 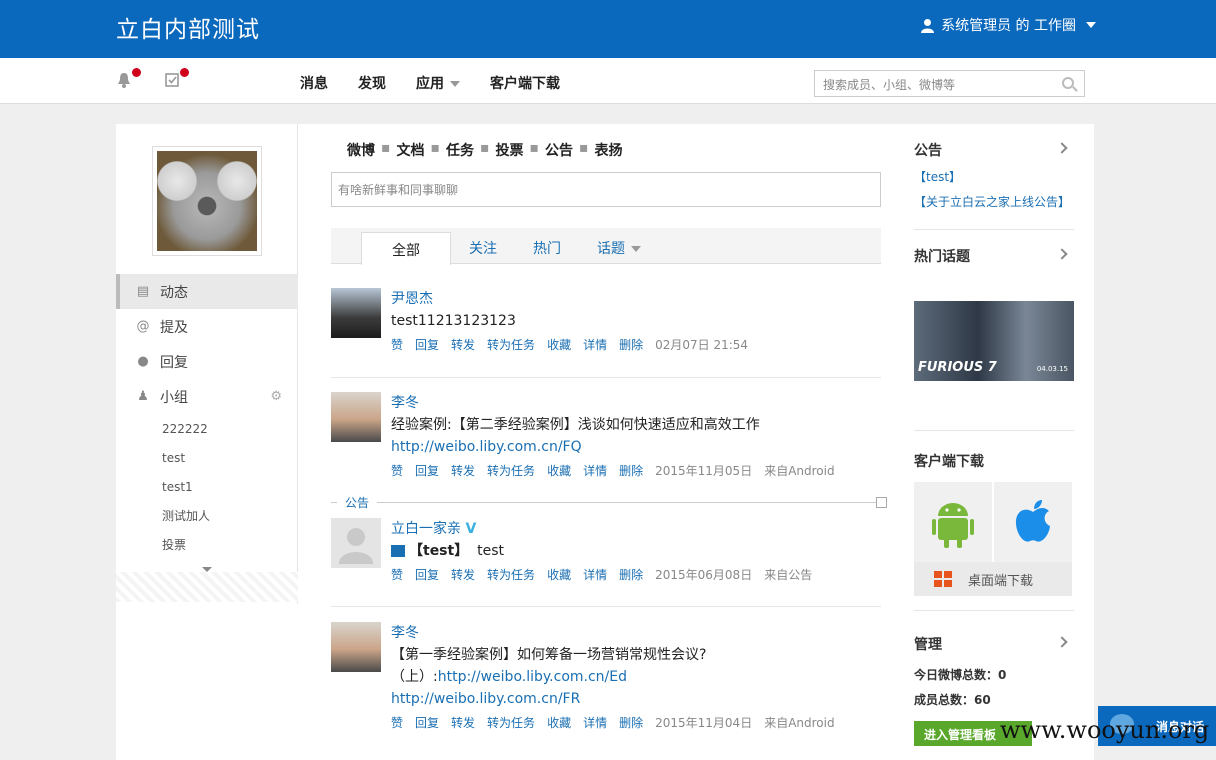 I want to click on publish-input: 有啥新鲜事和同事聊聊, so click(x=606, y=189).